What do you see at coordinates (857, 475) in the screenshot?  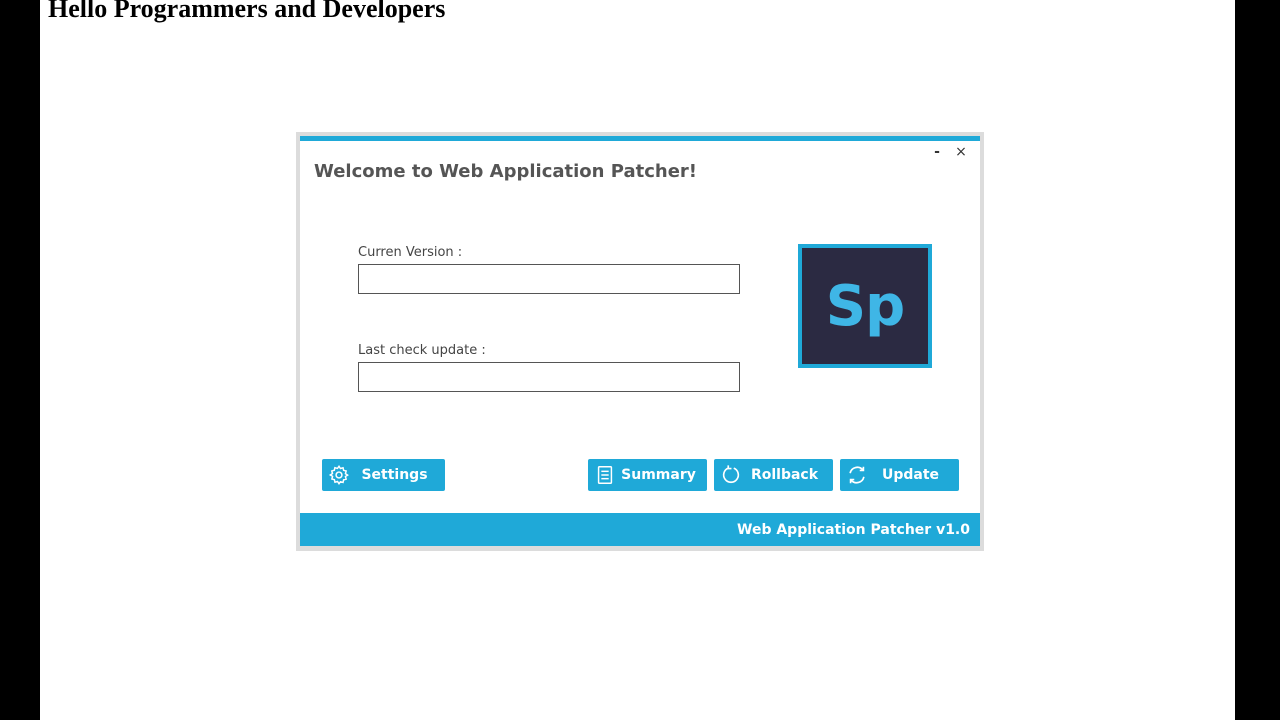 I see `refresh-icon` at bounding box center [857, 475].